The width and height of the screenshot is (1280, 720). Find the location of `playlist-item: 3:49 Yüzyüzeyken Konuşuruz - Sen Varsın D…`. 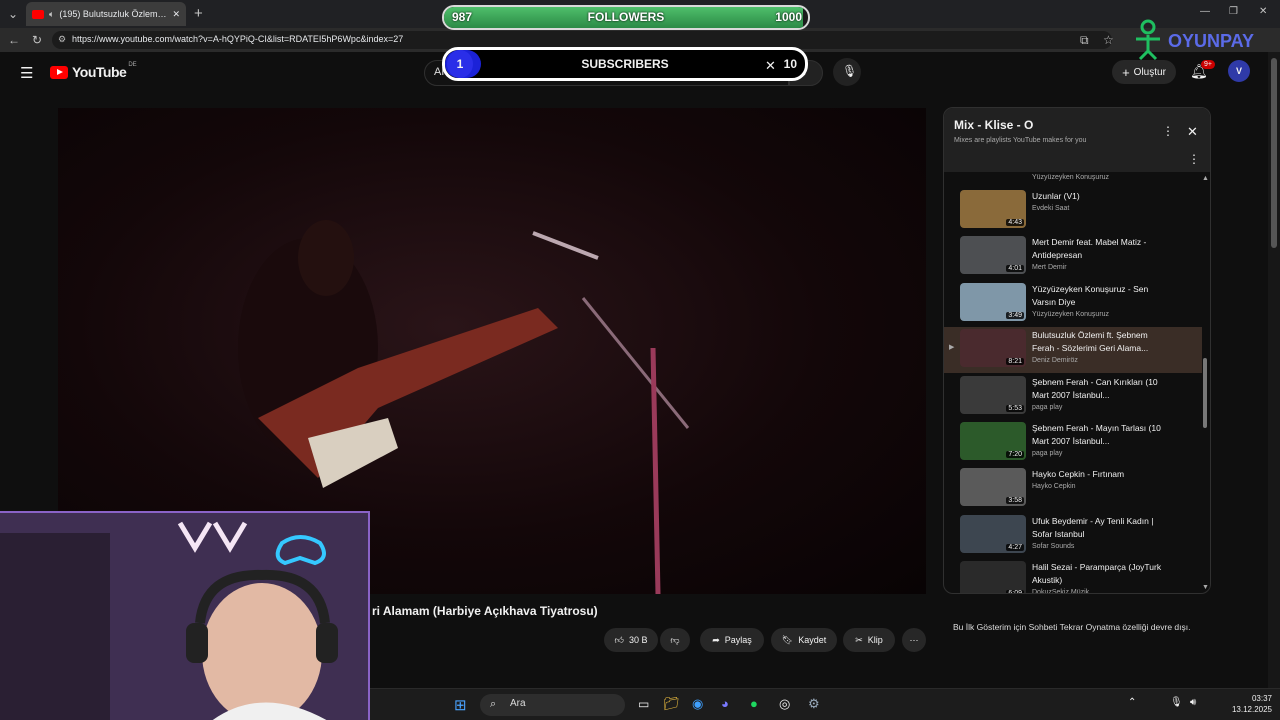

playlist-item: 3:49 Yüzyüzeyken Konuşuruz - Sen Varsın D… is located at coordinates (1073, 304).